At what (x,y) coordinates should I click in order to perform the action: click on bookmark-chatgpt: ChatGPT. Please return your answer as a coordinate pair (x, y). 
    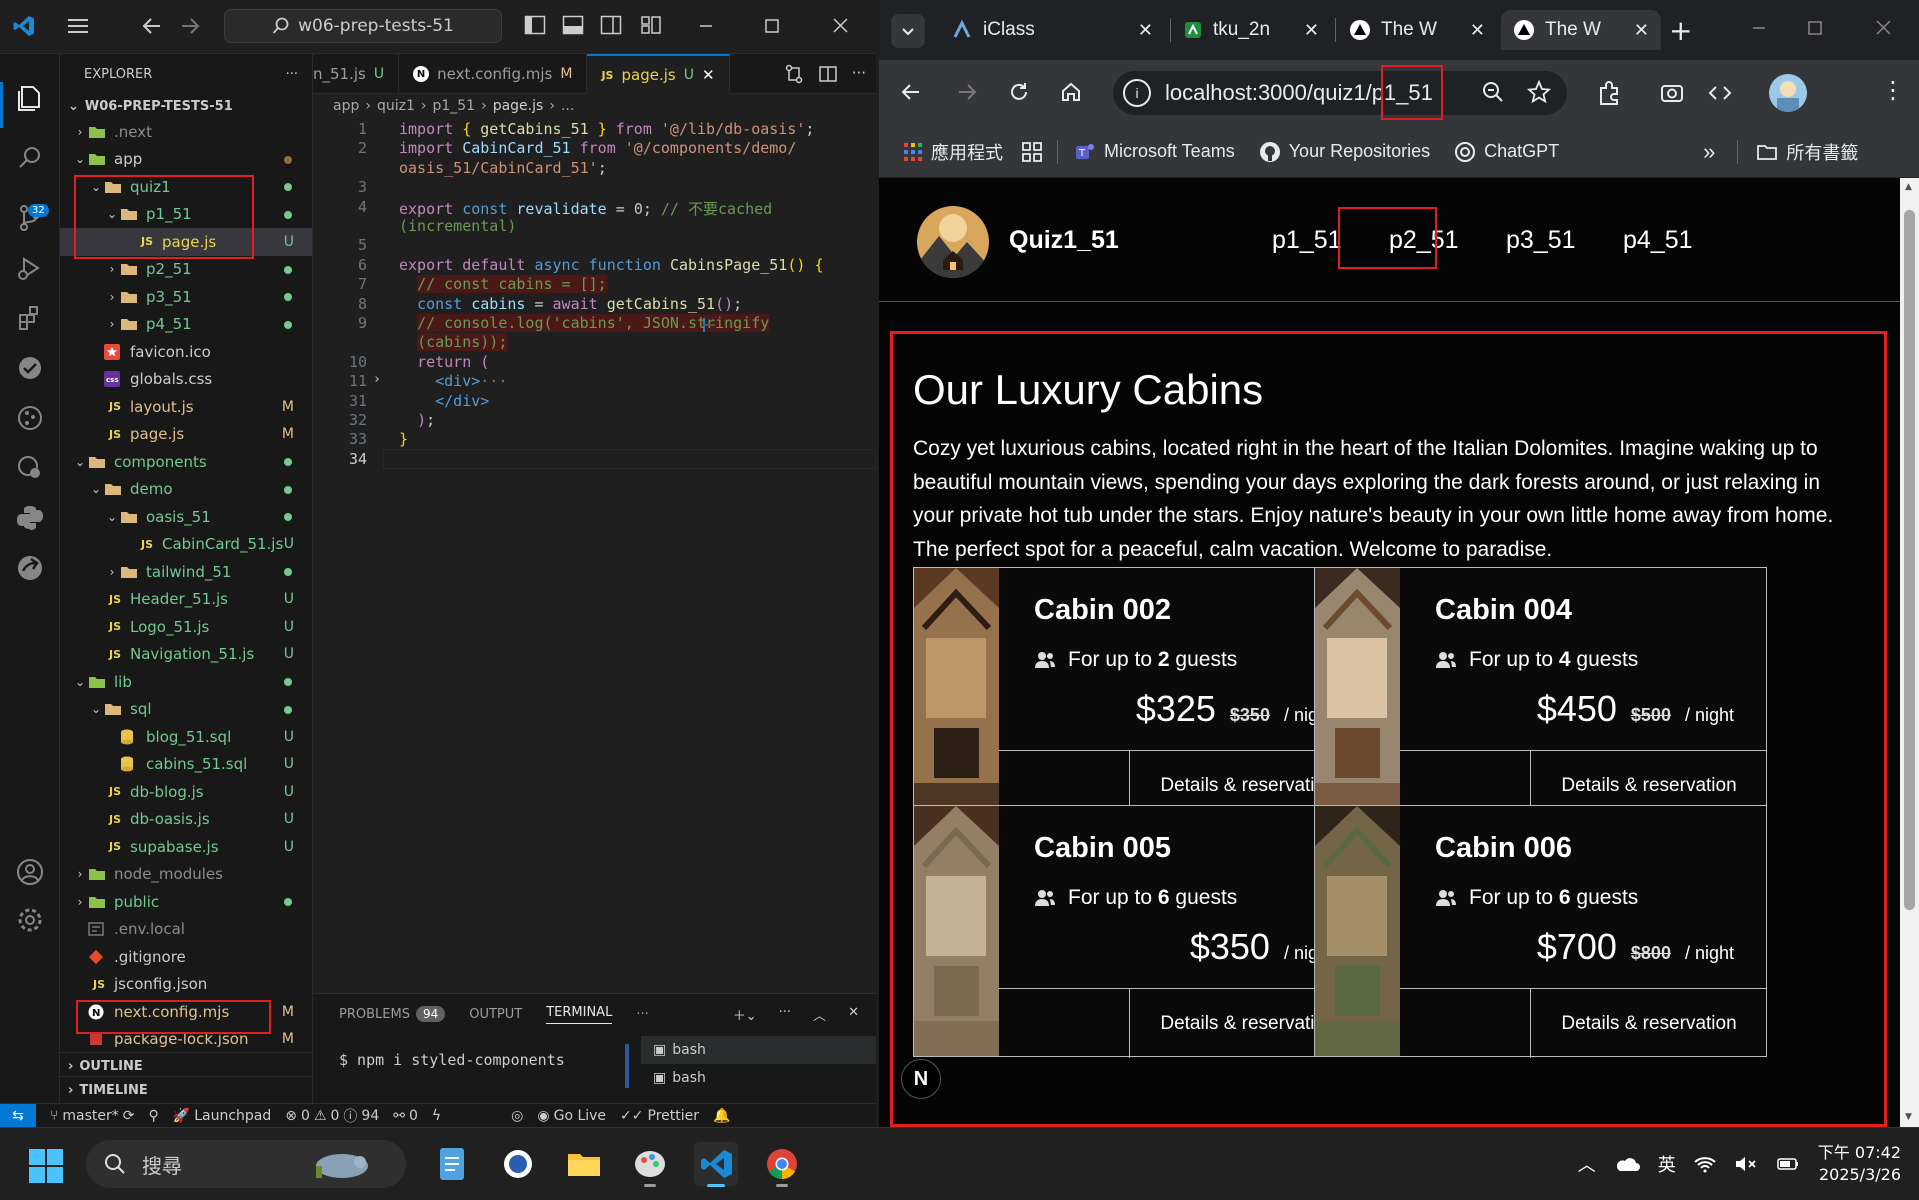
    Looking at the image, I should click on (1506, 152).